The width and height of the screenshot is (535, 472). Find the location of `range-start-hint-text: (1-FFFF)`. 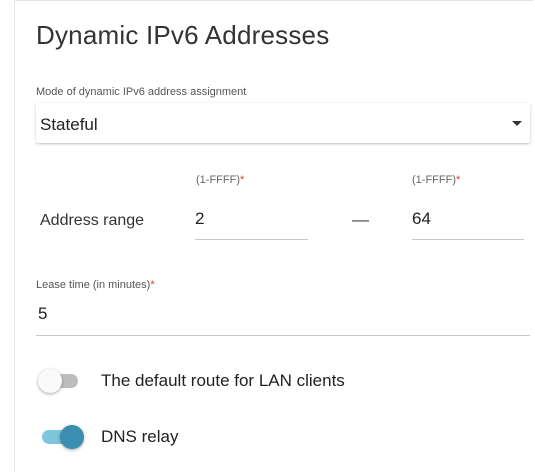

range-start-hint-text: (1-FFFF) is located at coordinates (218, 180).